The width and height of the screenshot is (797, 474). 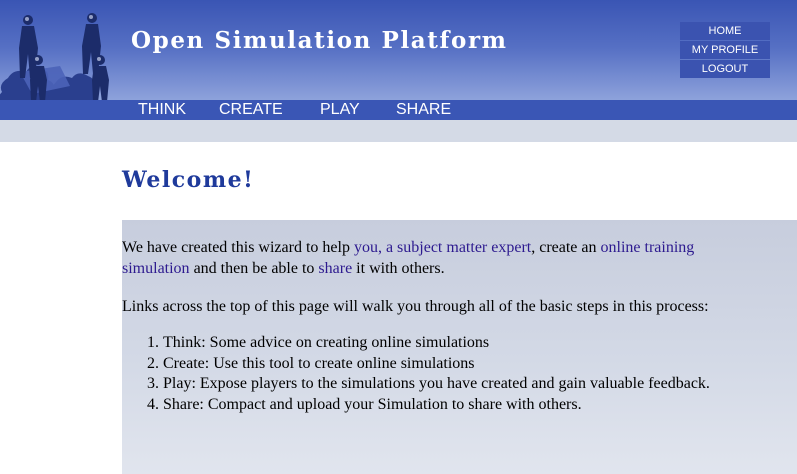 I want to click on subject-matter-expert-link: you, a subject matter expert, so click(x=442, y=247).